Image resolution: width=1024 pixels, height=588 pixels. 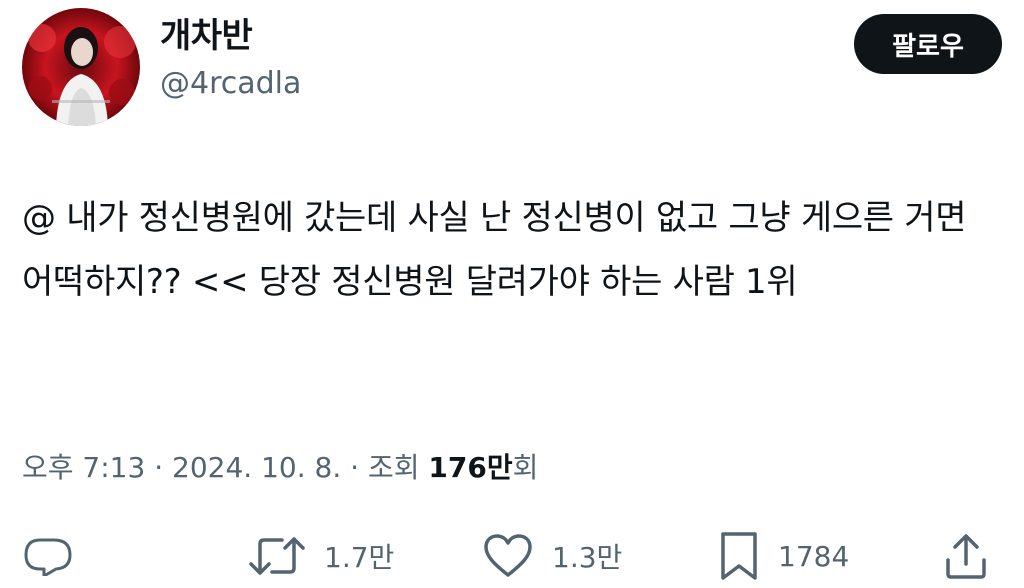 I want to click on tweet-date: 2024. 10. 8., so click(x=256, y=467).